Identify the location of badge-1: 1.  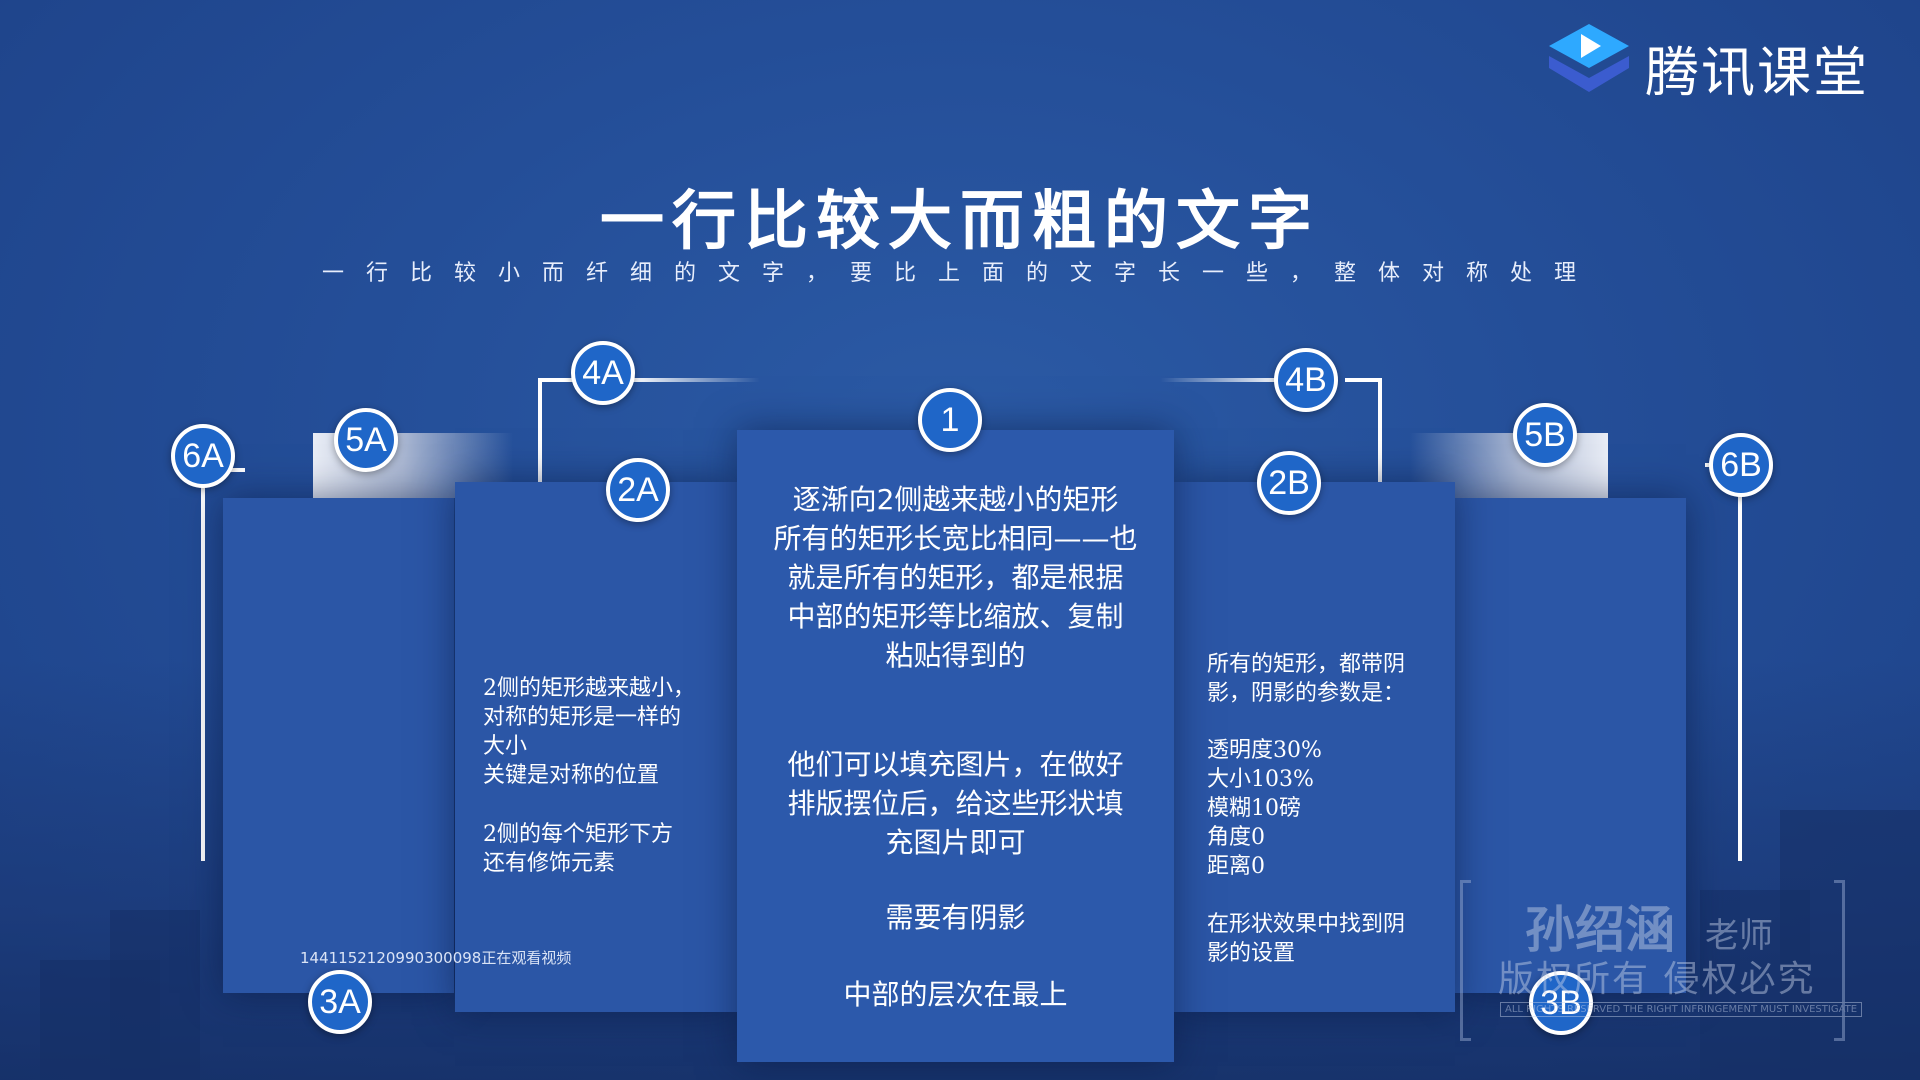
(950, 420).